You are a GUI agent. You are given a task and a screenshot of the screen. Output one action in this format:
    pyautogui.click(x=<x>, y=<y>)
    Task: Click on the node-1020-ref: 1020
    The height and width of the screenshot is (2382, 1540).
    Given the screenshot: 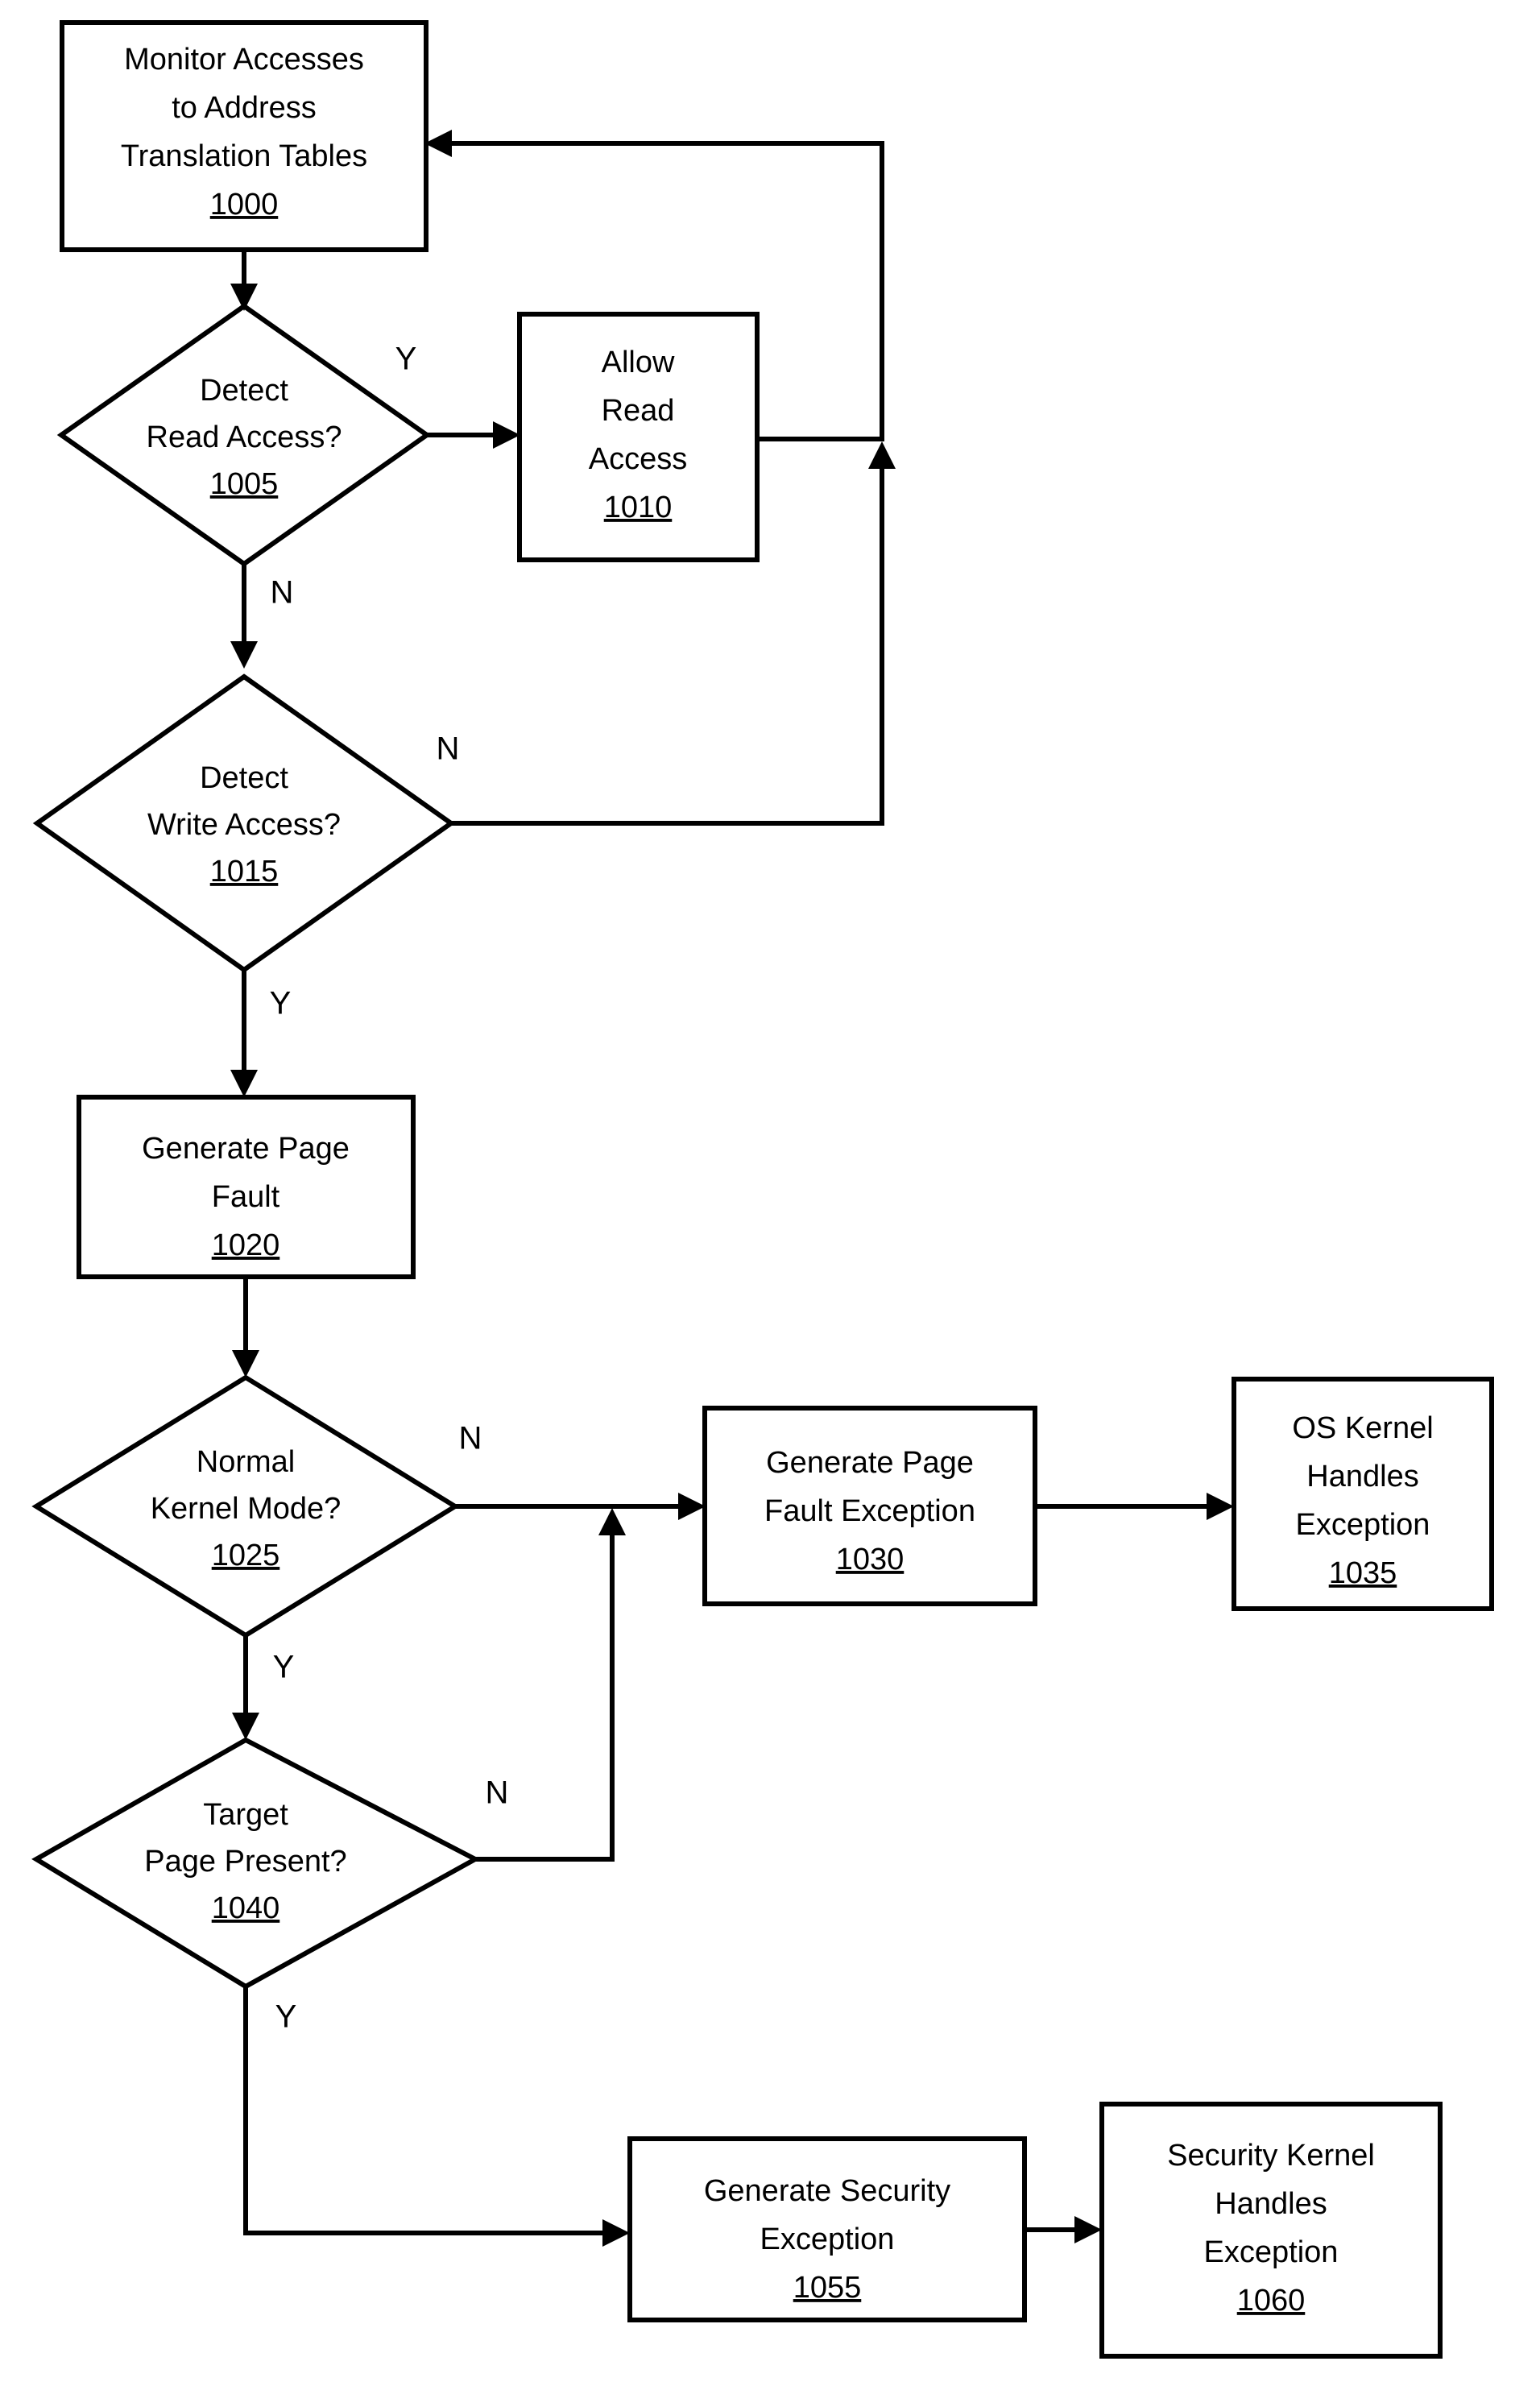 What is the action you would take?
    pyautogui.click(x=246, y=1245)
    